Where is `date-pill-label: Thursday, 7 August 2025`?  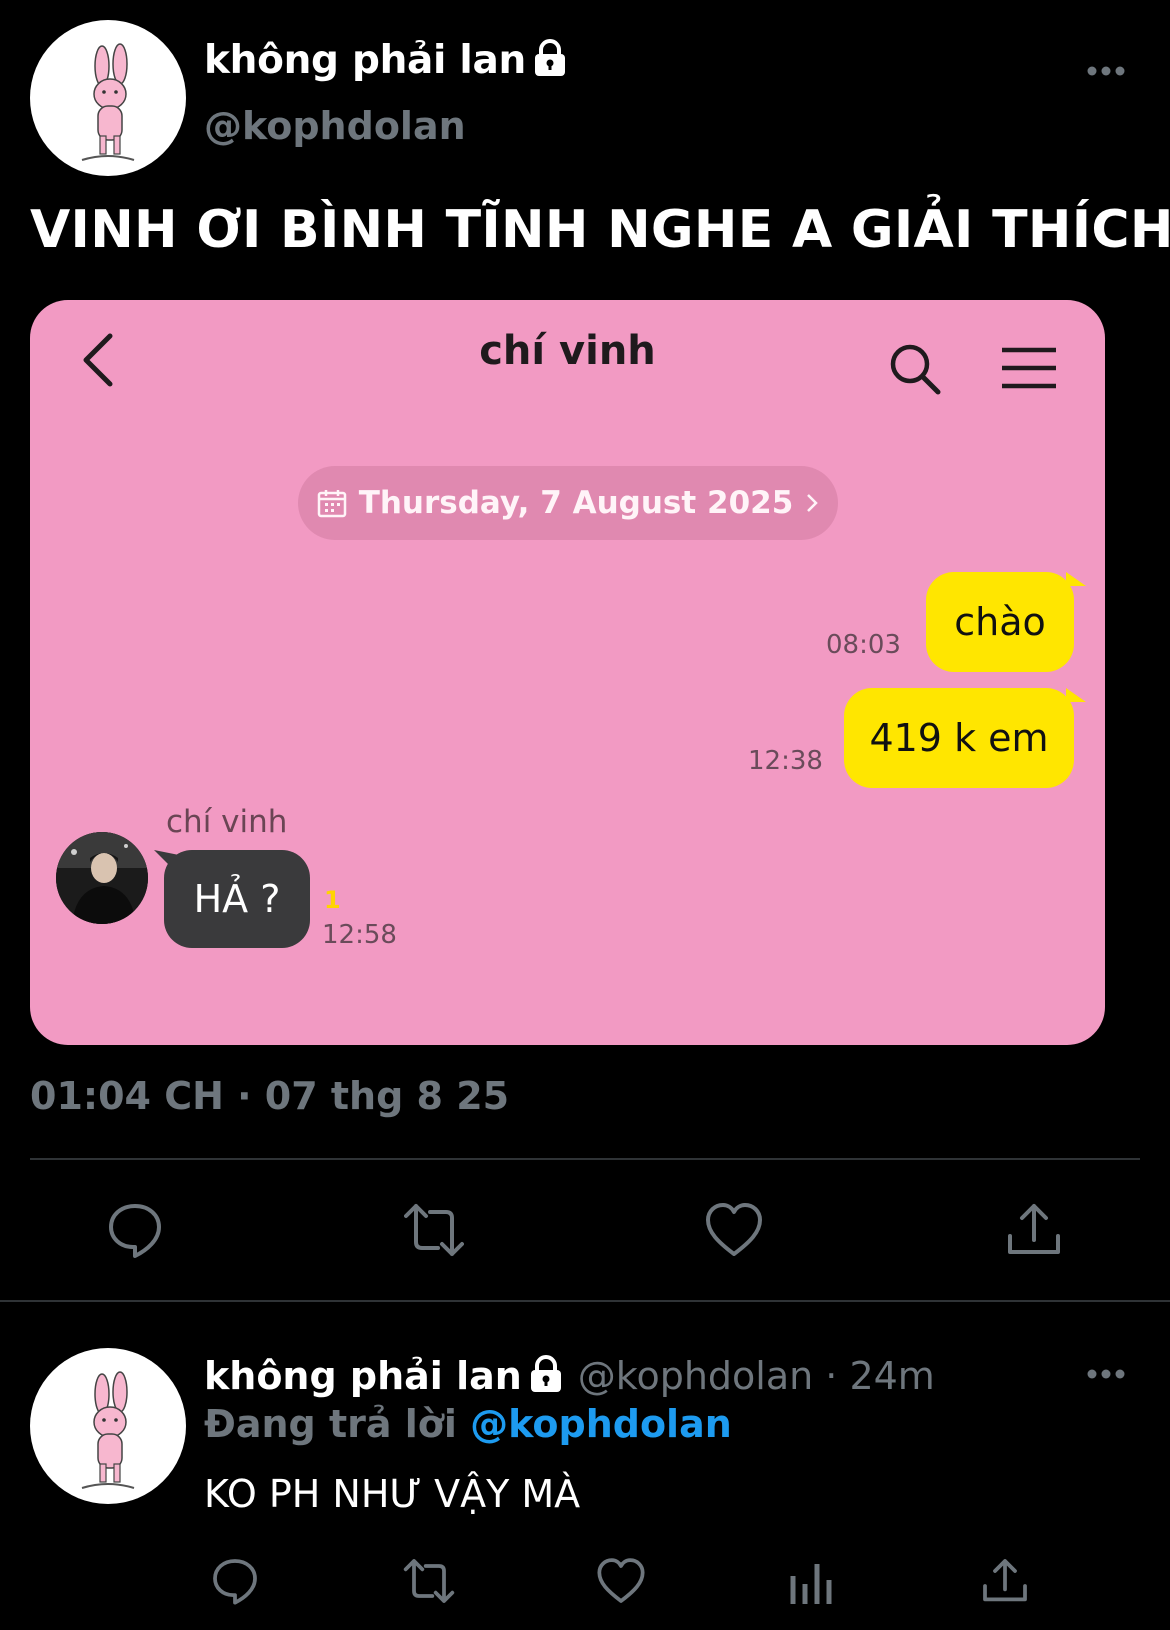
date-pill-label: Thursday, 7 August 2025 is located at coordinates (576, 503).